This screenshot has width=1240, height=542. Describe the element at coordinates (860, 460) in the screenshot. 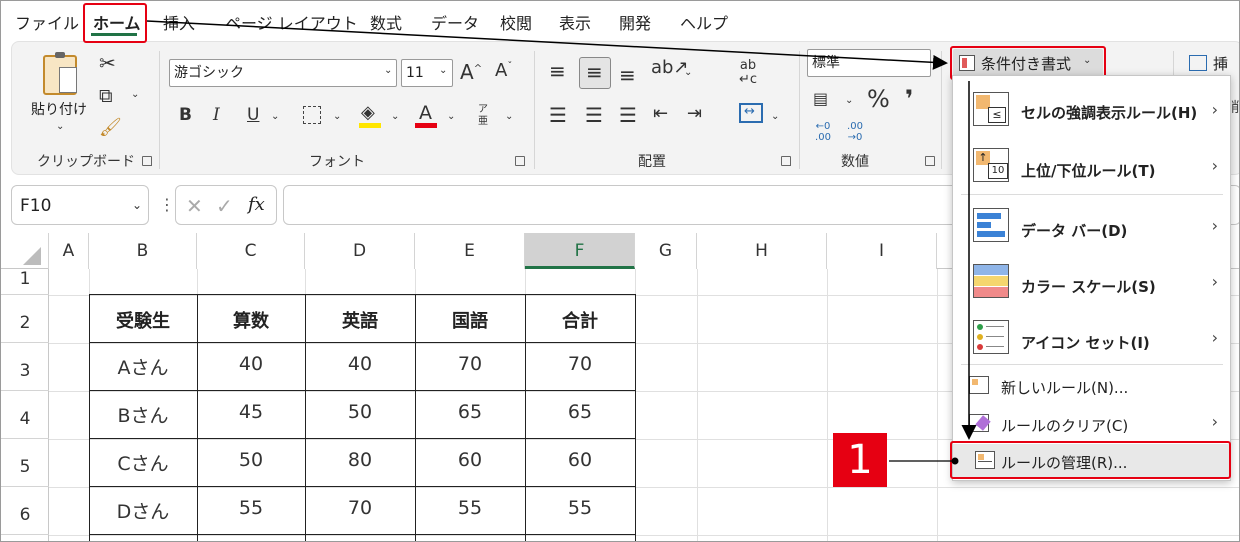

I see `step-number-badge: 1` at that location.